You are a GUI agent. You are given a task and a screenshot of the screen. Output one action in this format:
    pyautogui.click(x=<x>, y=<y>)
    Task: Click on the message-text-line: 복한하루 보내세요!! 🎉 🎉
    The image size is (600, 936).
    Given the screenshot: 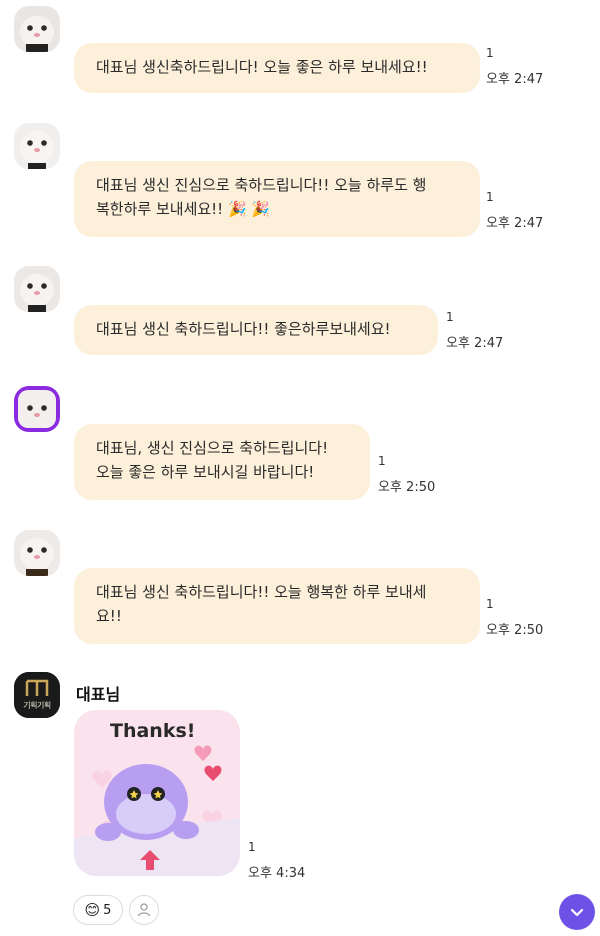 What is the action you would take?
    pyautogui.click(x=183, y=209)
    